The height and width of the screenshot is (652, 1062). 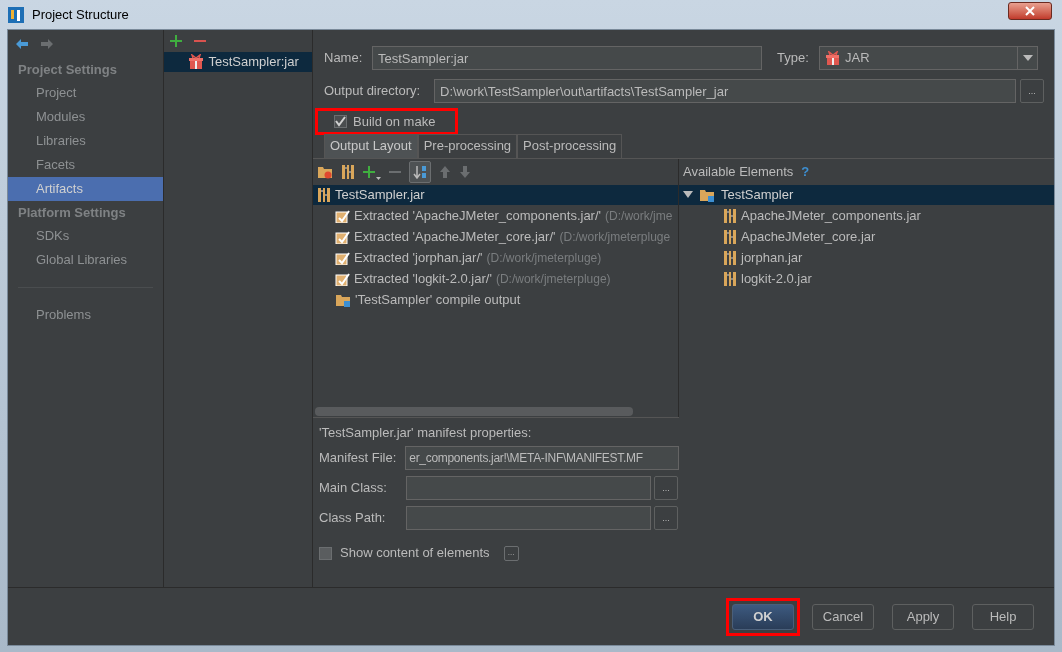 I want to click on field-label: Output directory:, so click(x=373, y=91).